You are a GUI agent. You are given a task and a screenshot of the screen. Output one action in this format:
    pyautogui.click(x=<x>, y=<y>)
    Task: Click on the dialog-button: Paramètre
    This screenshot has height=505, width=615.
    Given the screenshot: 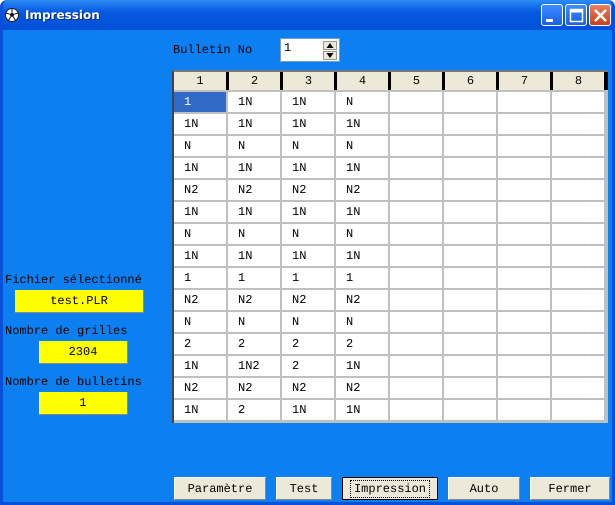 What is the action you would take?
    pyautogui.click(x=220, y=488)
    